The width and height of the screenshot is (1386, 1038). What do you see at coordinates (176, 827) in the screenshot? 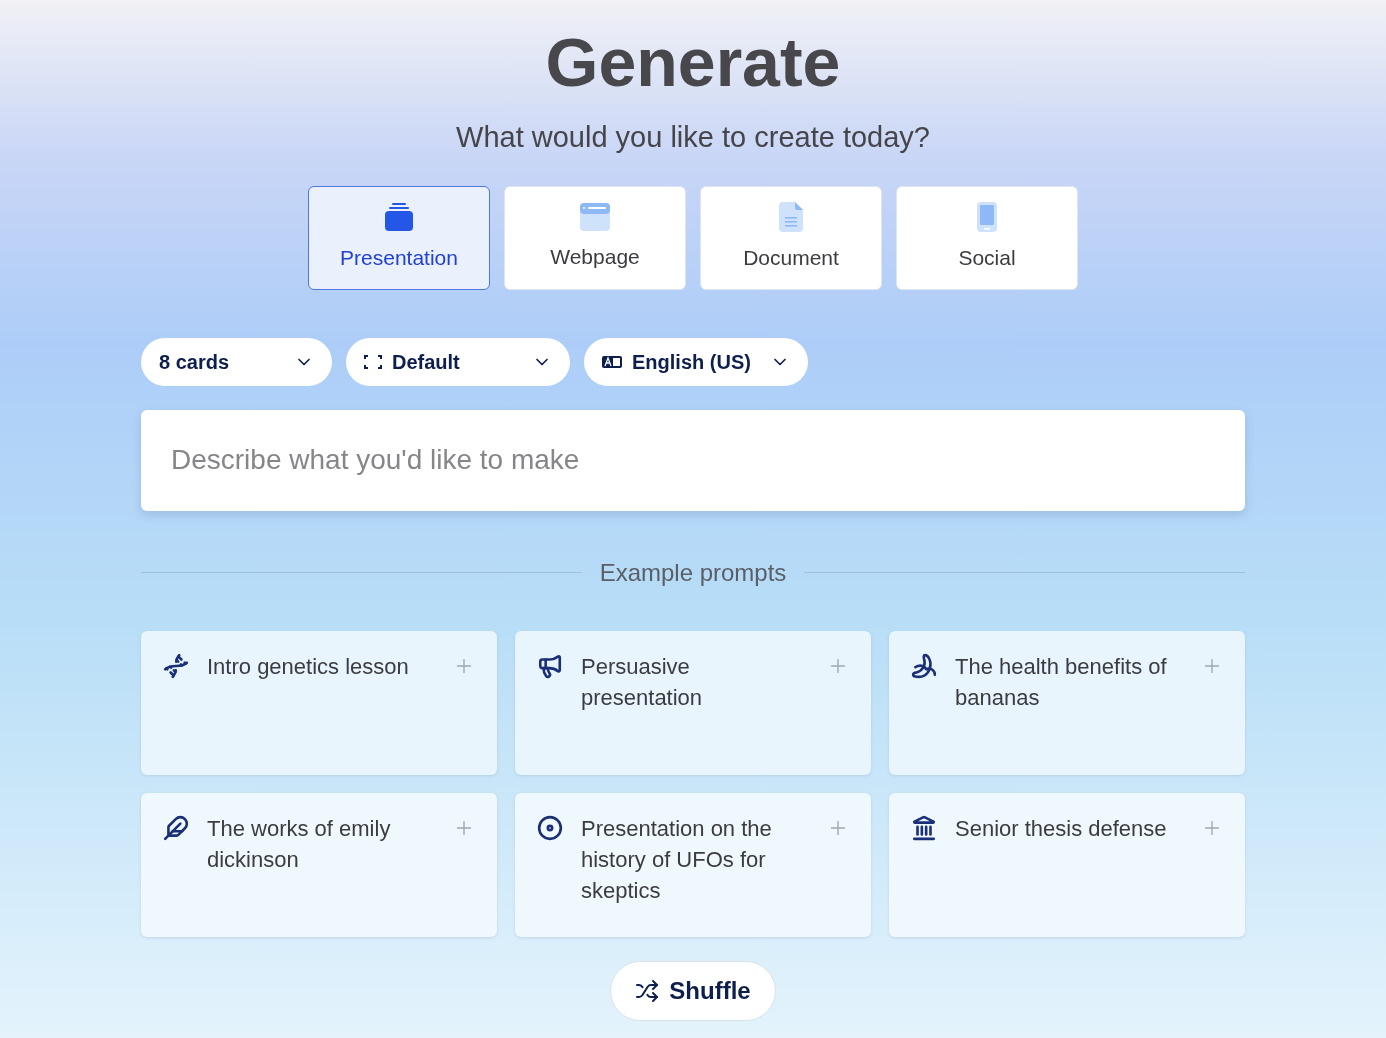
I see `feather-icon` at bounding box center [176, 827].